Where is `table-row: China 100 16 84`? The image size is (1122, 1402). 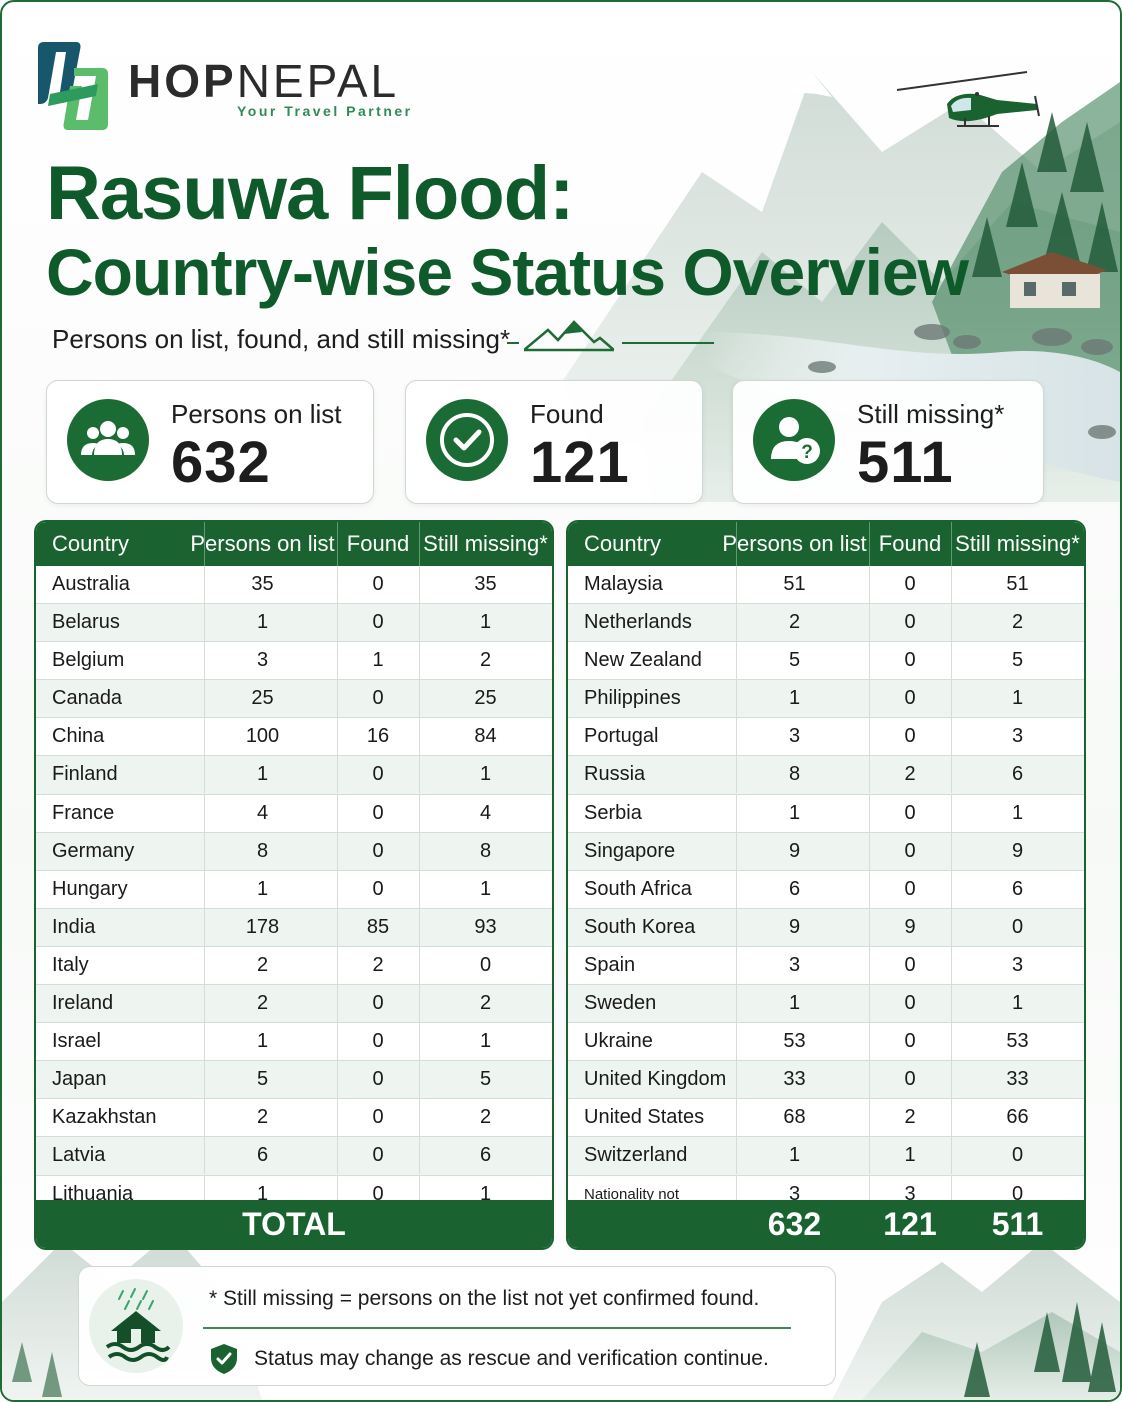 table-row: China 100 16 84 is located at coordinates (294, 737).